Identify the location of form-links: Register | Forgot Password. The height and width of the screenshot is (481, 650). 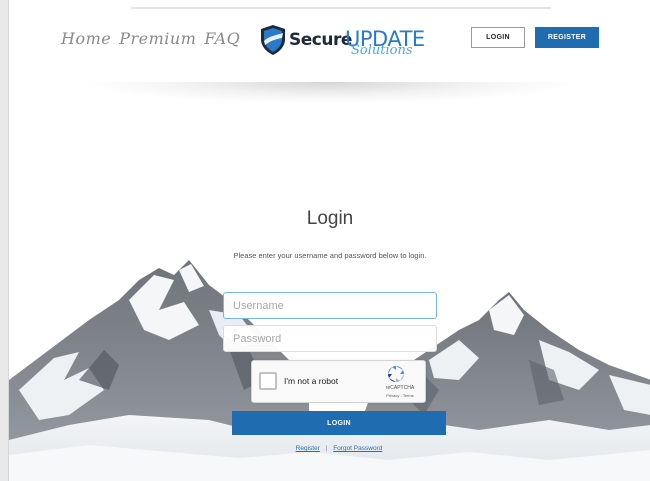
(339, 448).